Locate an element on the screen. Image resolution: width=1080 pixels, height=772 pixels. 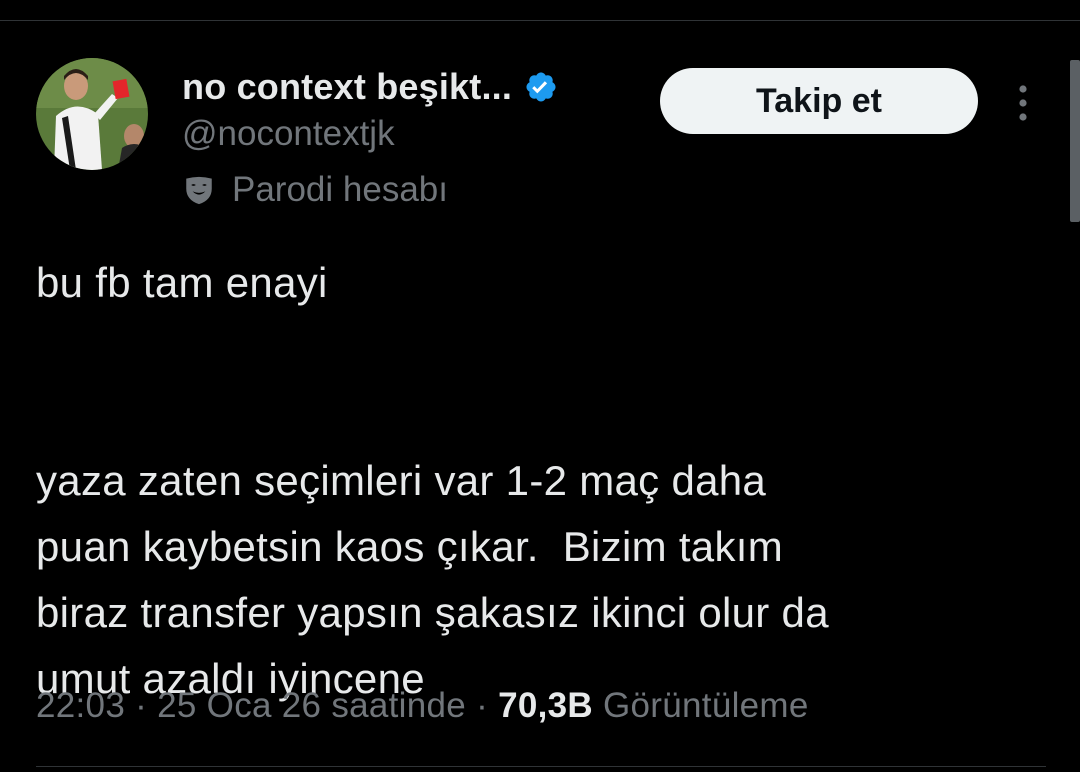
parody-label-row: Parodi hesabı is located at coordinates (315, 190).